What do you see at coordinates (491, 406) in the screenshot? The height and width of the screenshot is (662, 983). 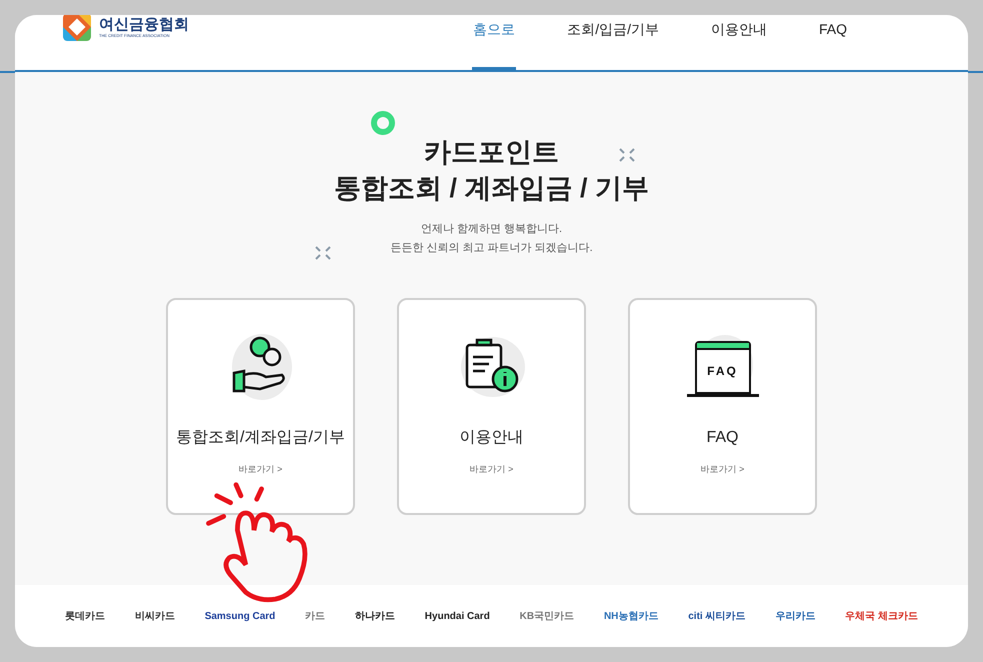 I see `menu-card: 이용안내 바로가기 >` at bounding box center [491, 406].